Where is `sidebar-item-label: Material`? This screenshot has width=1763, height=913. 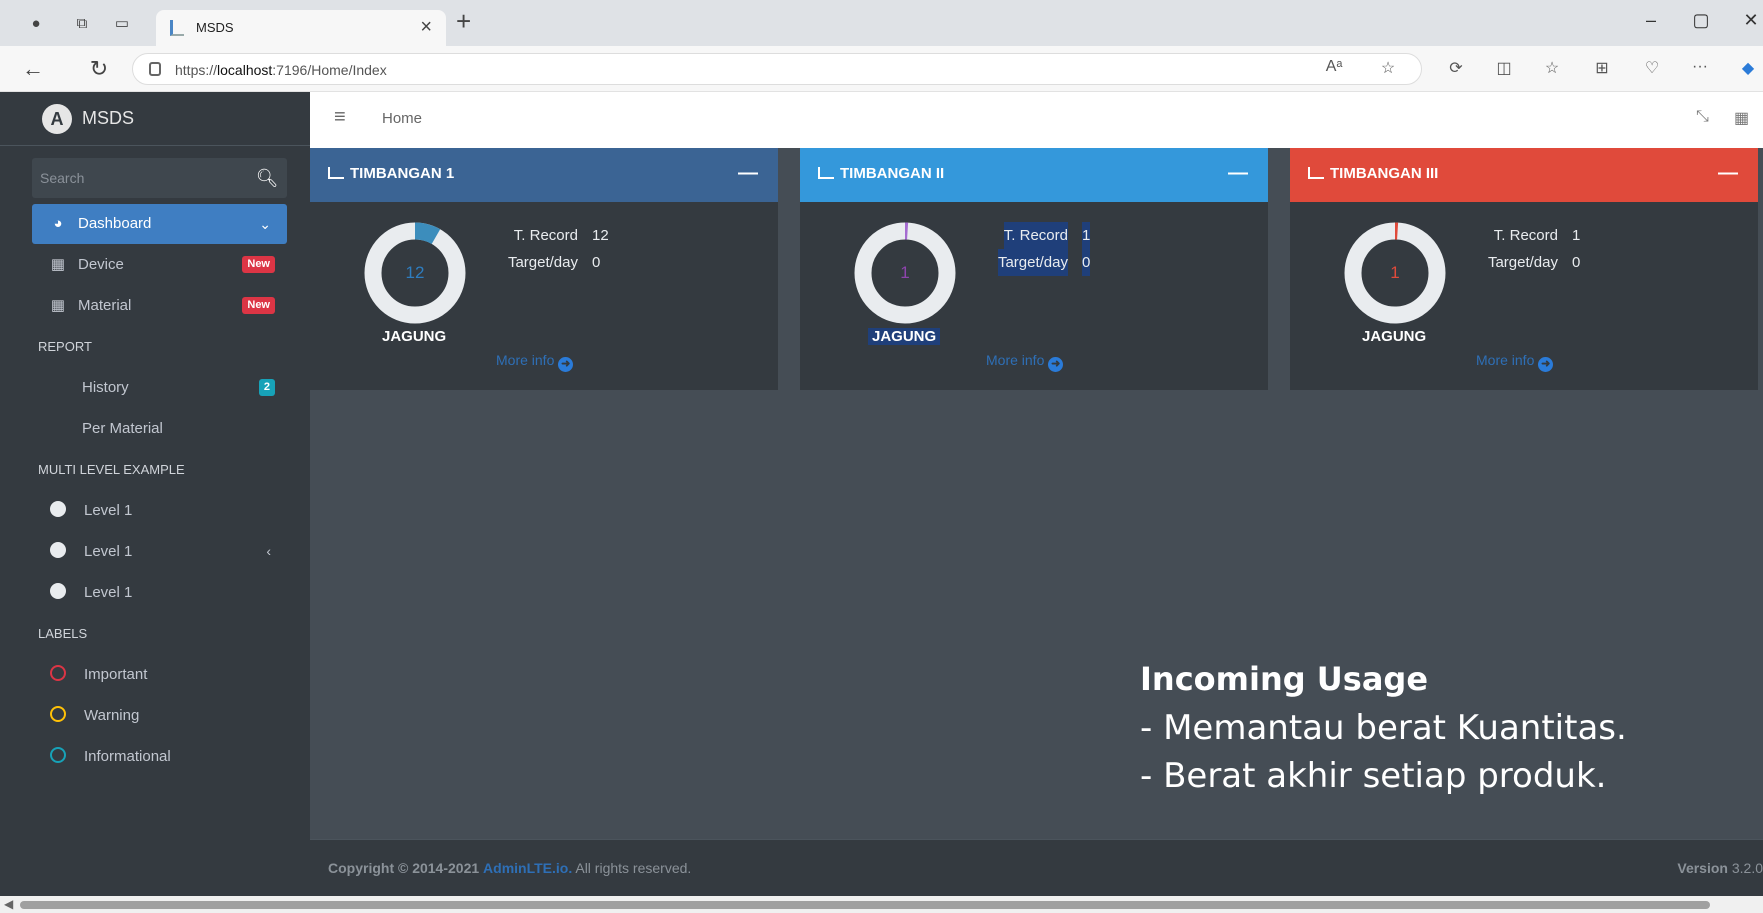 sidebar-item-label: Material is located at coordinates (105, 305).